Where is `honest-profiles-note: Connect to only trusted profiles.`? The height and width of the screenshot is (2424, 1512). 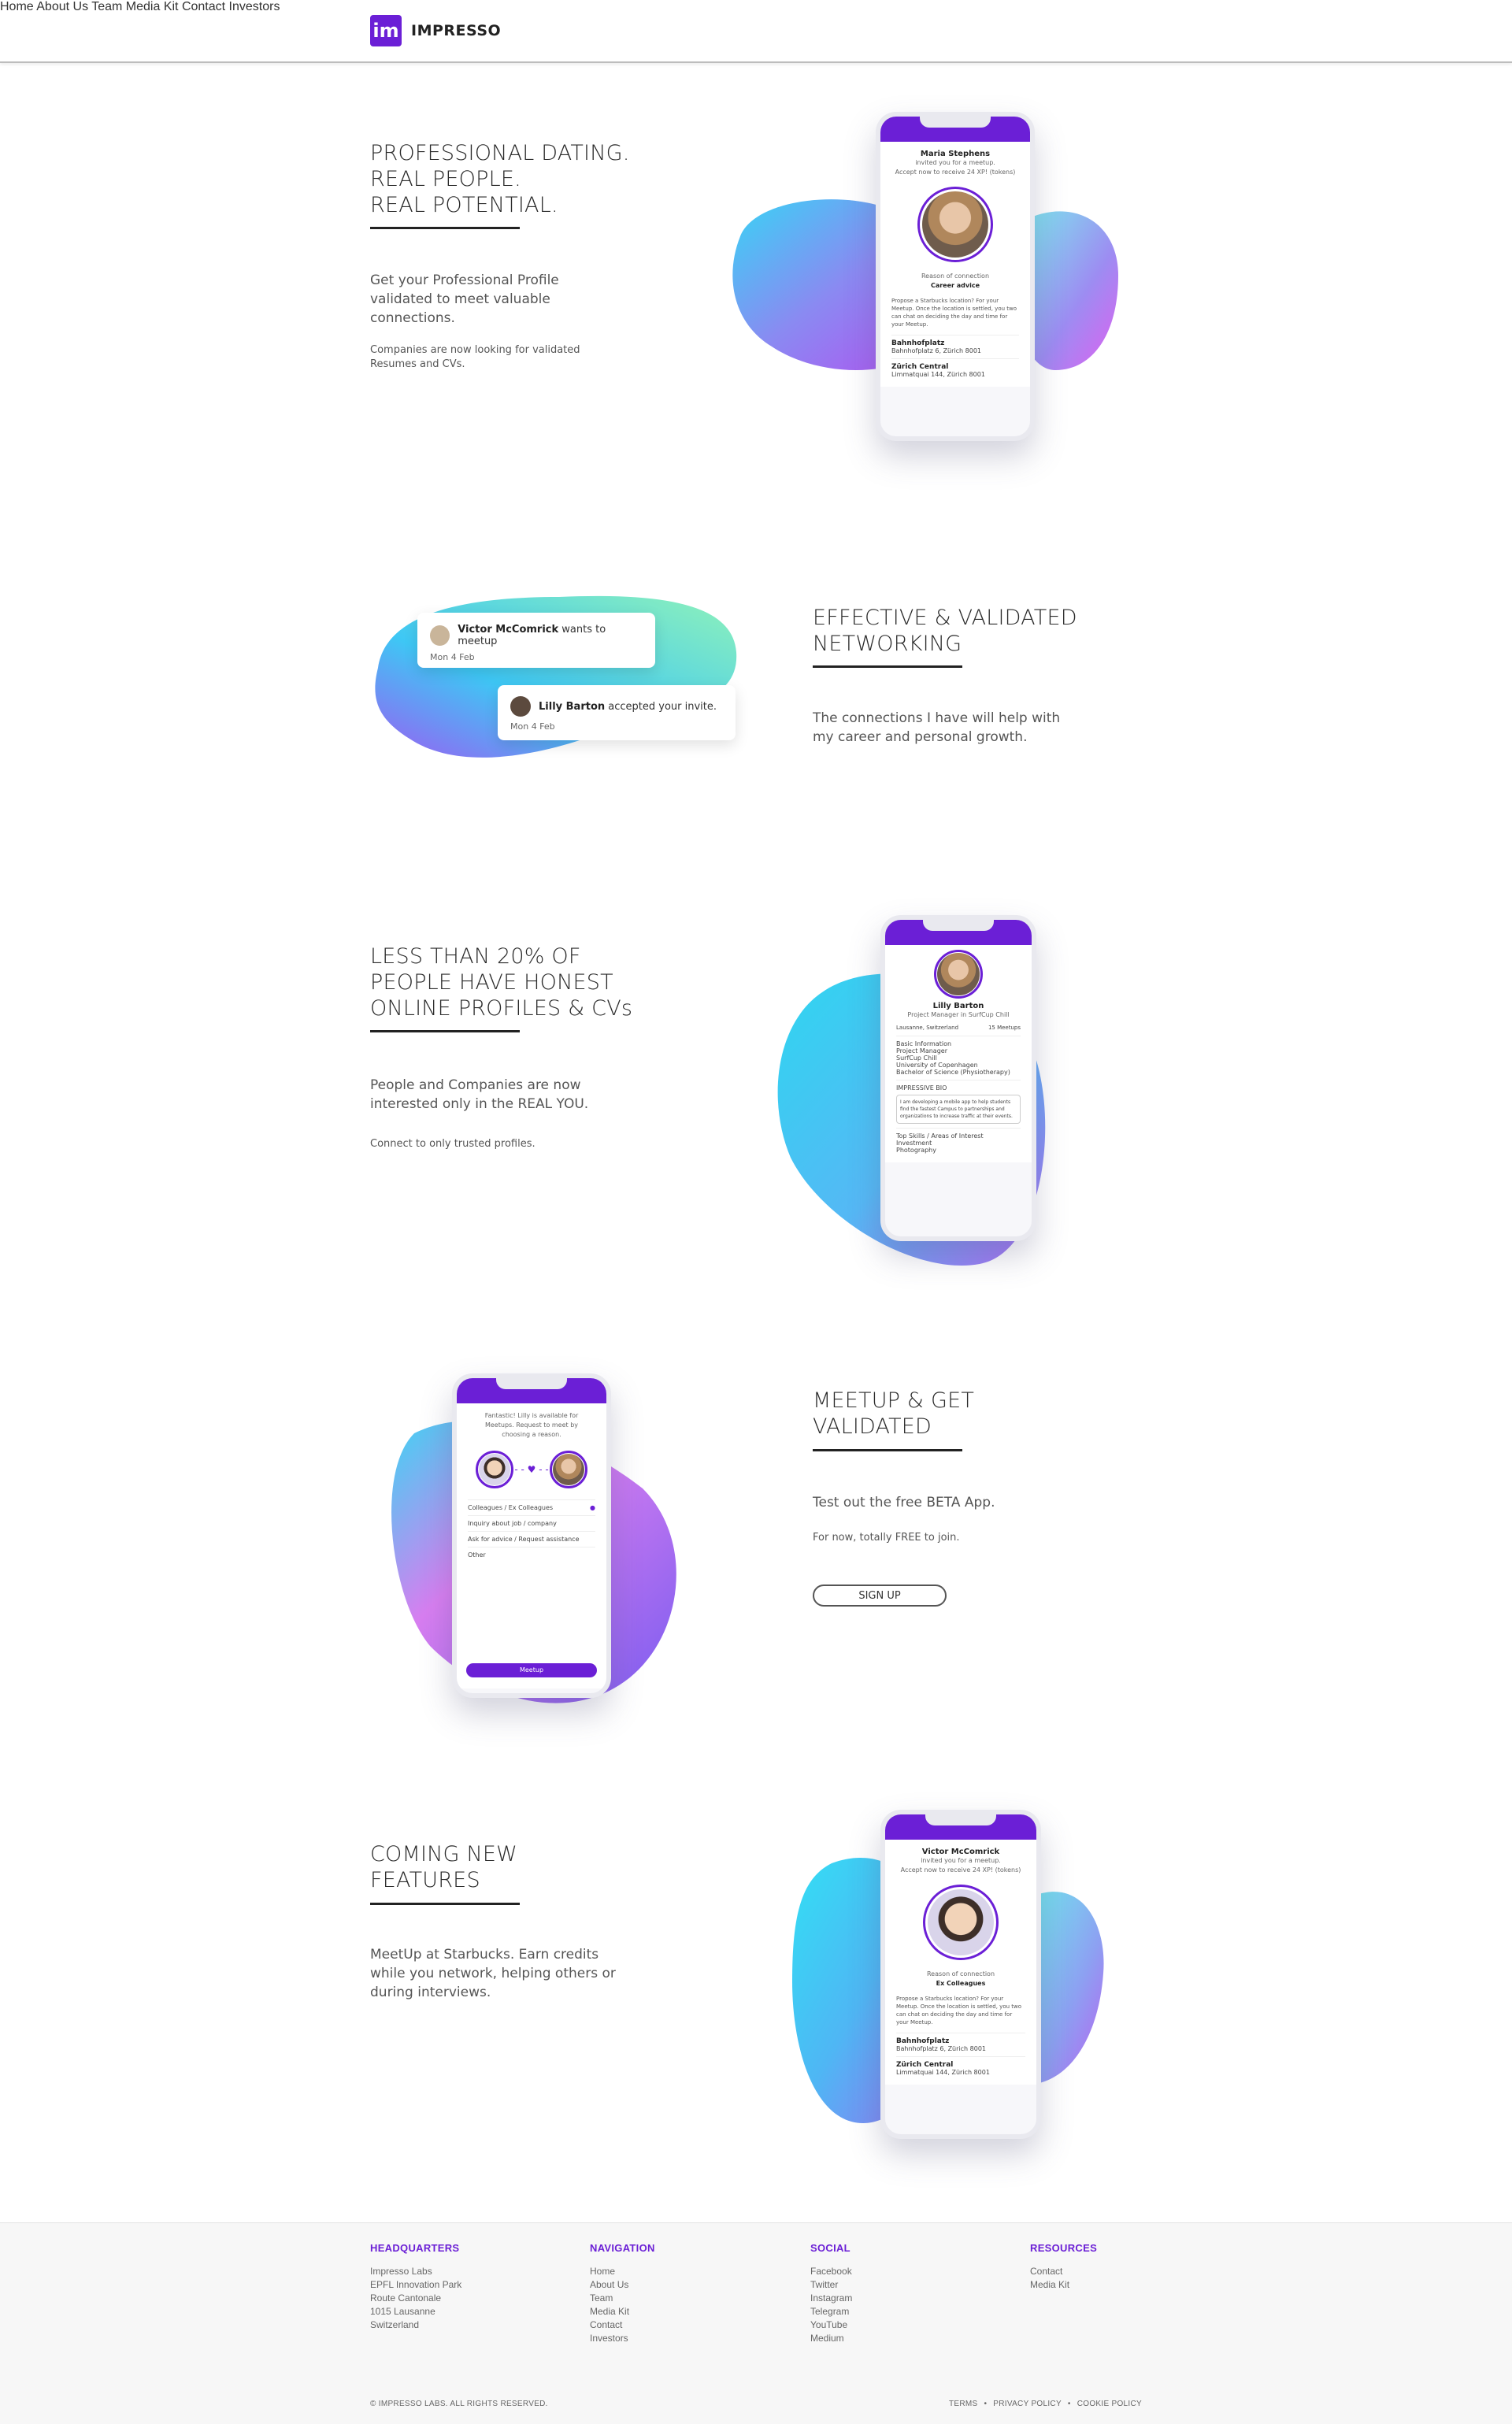 honest-profiles-note: Connect to only trusted profiles. is located at coordinates (453, 1144).